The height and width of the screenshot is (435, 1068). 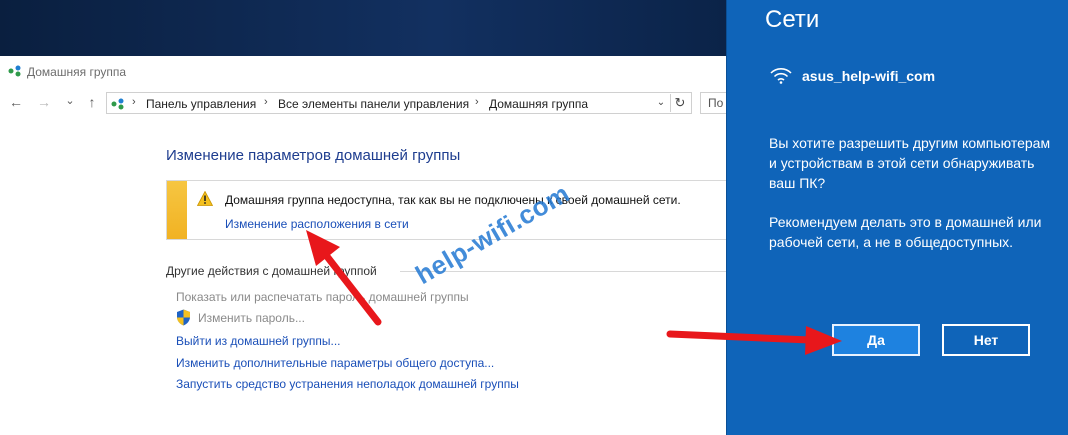 I want to click on networks-panel-title: Сети, so click(x=792, y=19).